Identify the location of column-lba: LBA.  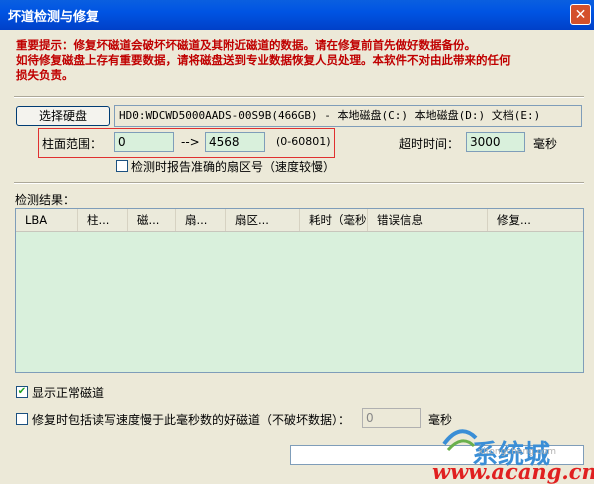
(47, 220).